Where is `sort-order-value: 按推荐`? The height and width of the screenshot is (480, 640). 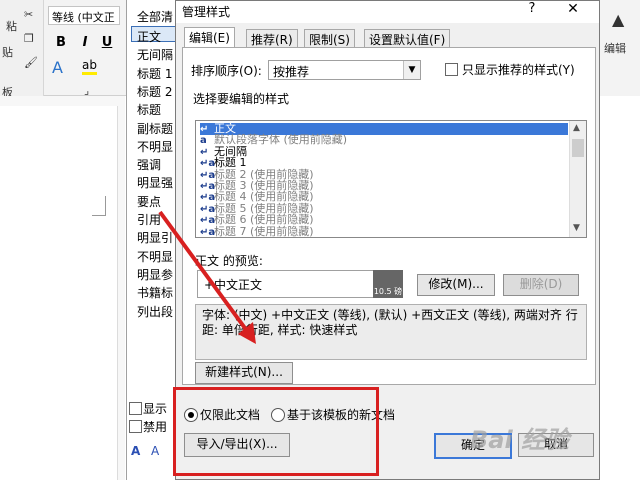 sort-order-value: 按推荐 is located at coordinates (291, 72).